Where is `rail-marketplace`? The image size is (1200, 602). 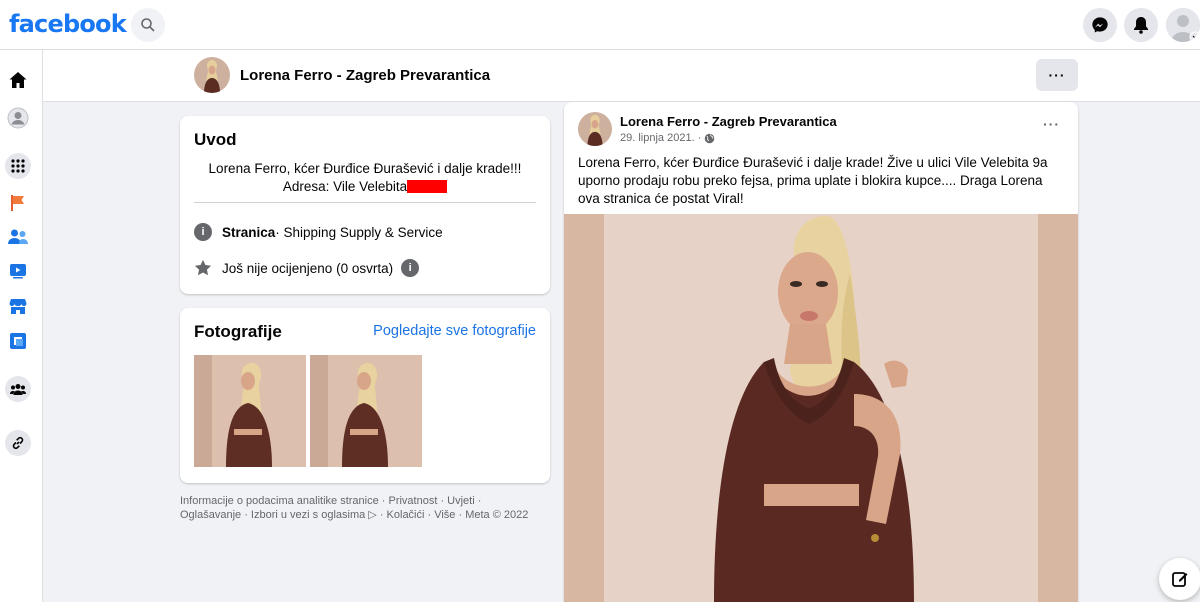 rail-marketplace is located at coordinates (18, 306).